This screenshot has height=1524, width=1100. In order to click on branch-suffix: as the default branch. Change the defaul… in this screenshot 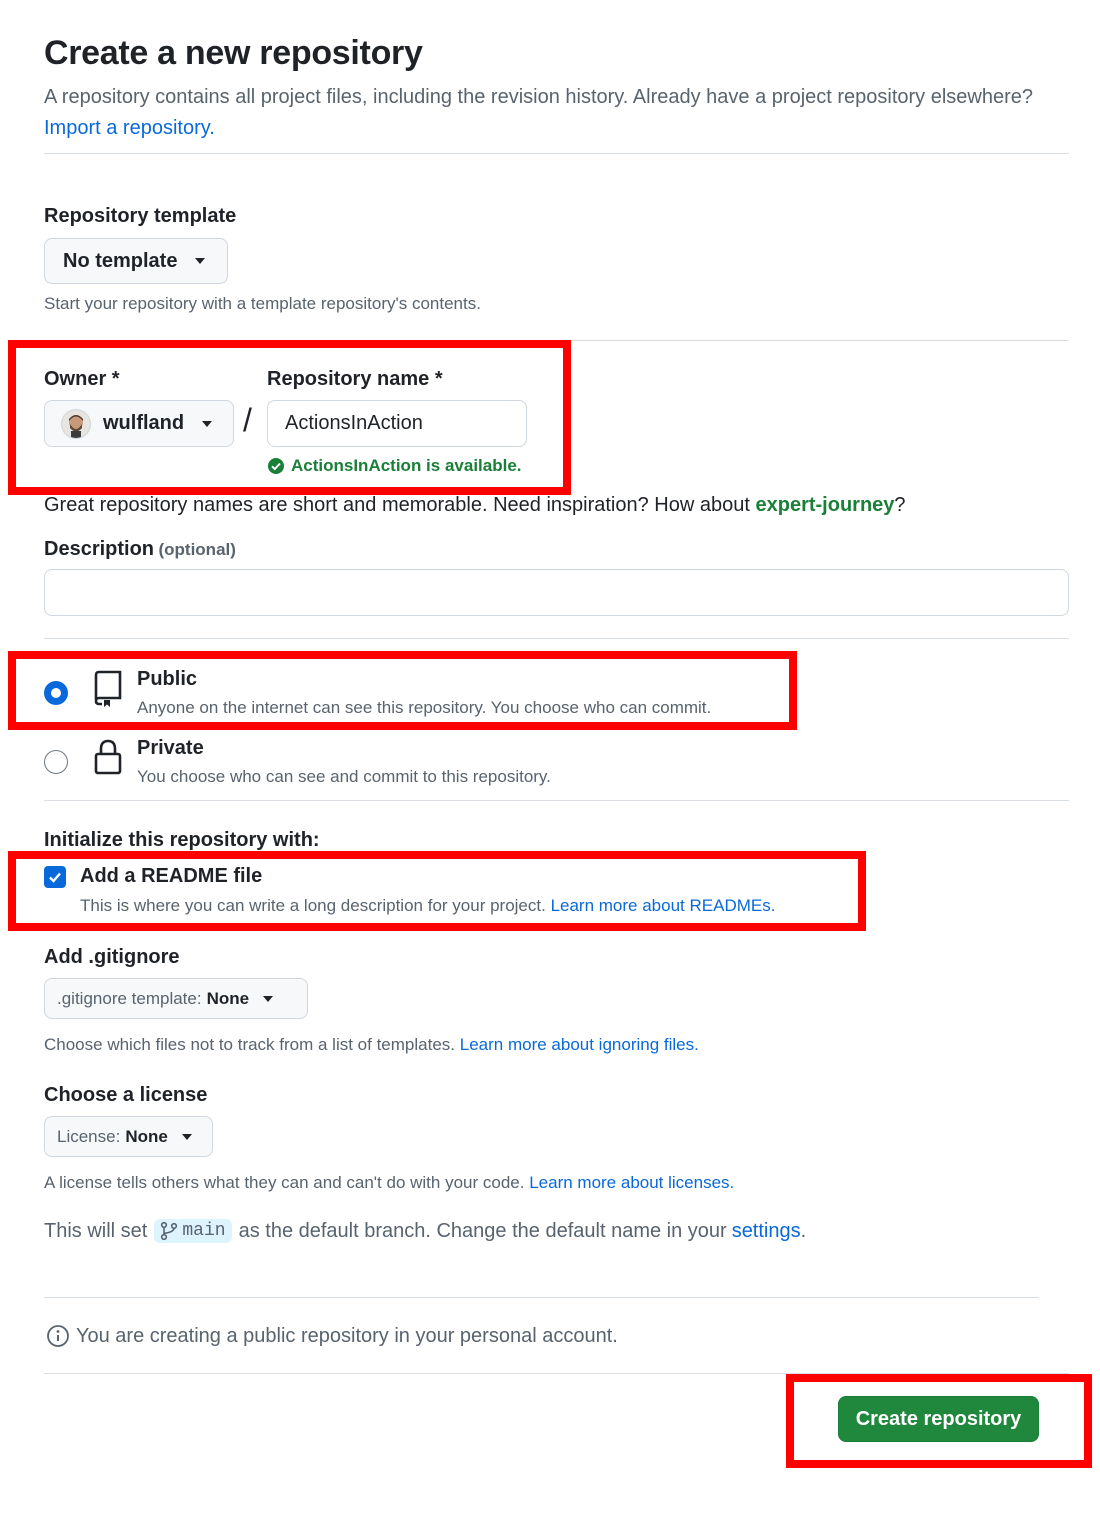, I will do `click(482, 1230)`.